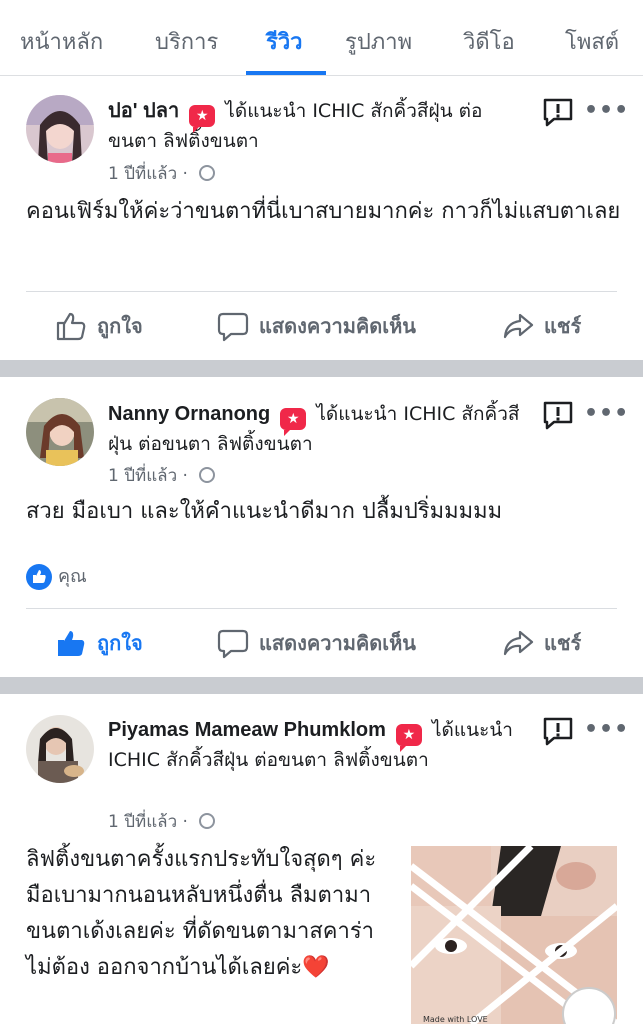 This screenshot has height=1024, width=643. Describe the element at coordinates (56, 575) in the screenshot. I see `reactions-summary: คุณ` at that location.